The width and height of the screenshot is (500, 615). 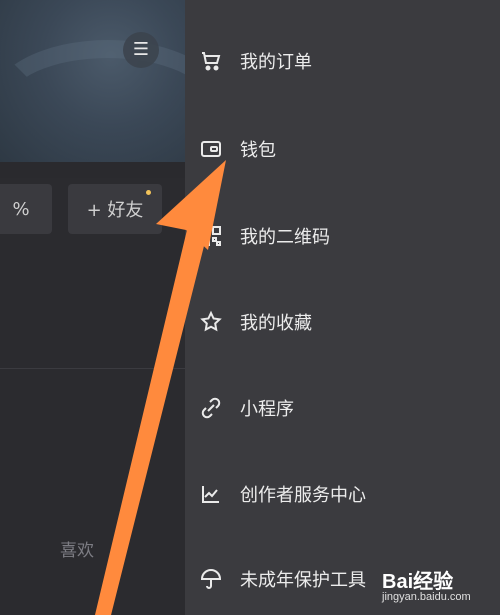 I want to click on baidu-jingyan-watermark: Bai经验 jingyan.baidu.com, so click(x=437, y=587).